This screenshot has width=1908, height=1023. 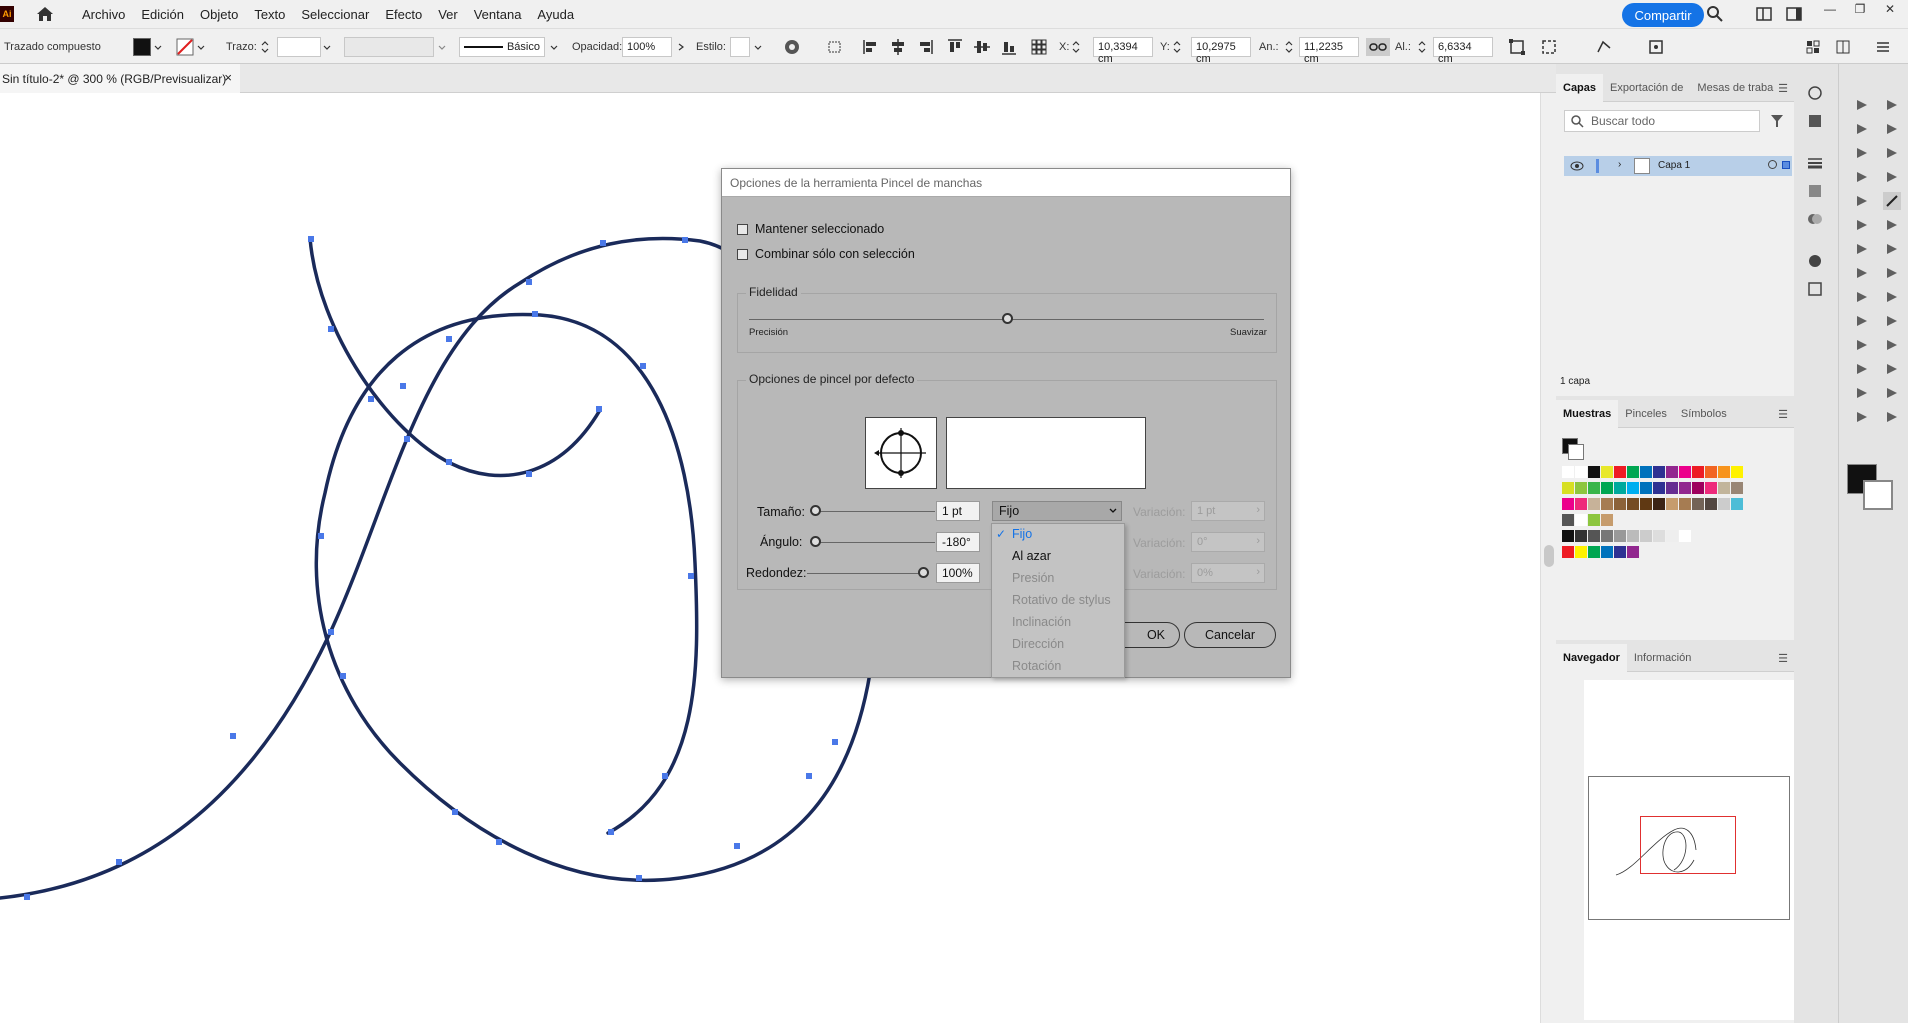 What do you see at coordinates (555, 14) in the screenshot?
I see `menu-ayuda: Ayuda` at bounding box center [555, 14].